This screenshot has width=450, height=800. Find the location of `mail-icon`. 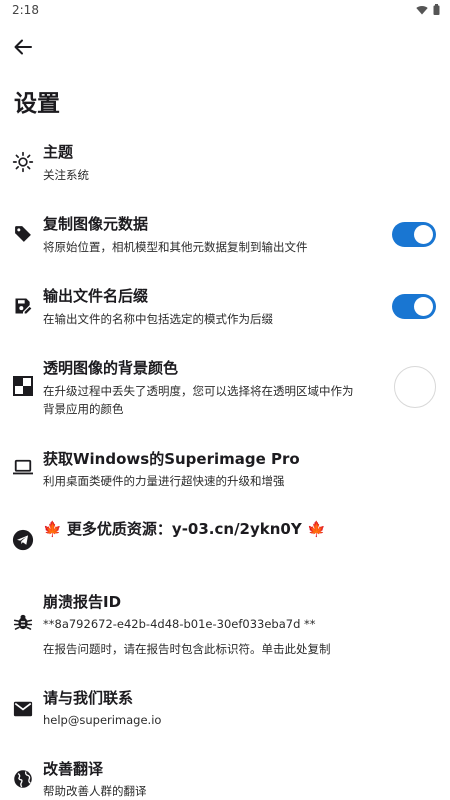

mail-icon is located at coordinates (23, 709).